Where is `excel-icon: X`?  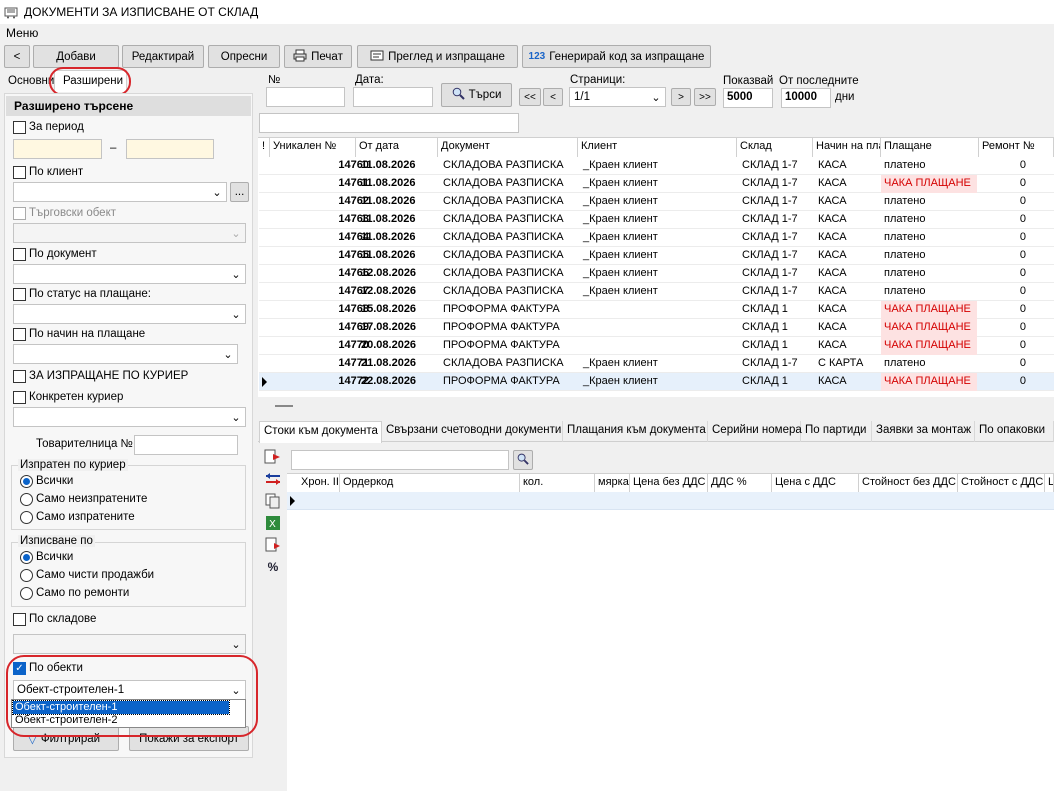
excel-icon: X is located at coordinates (273, 523).